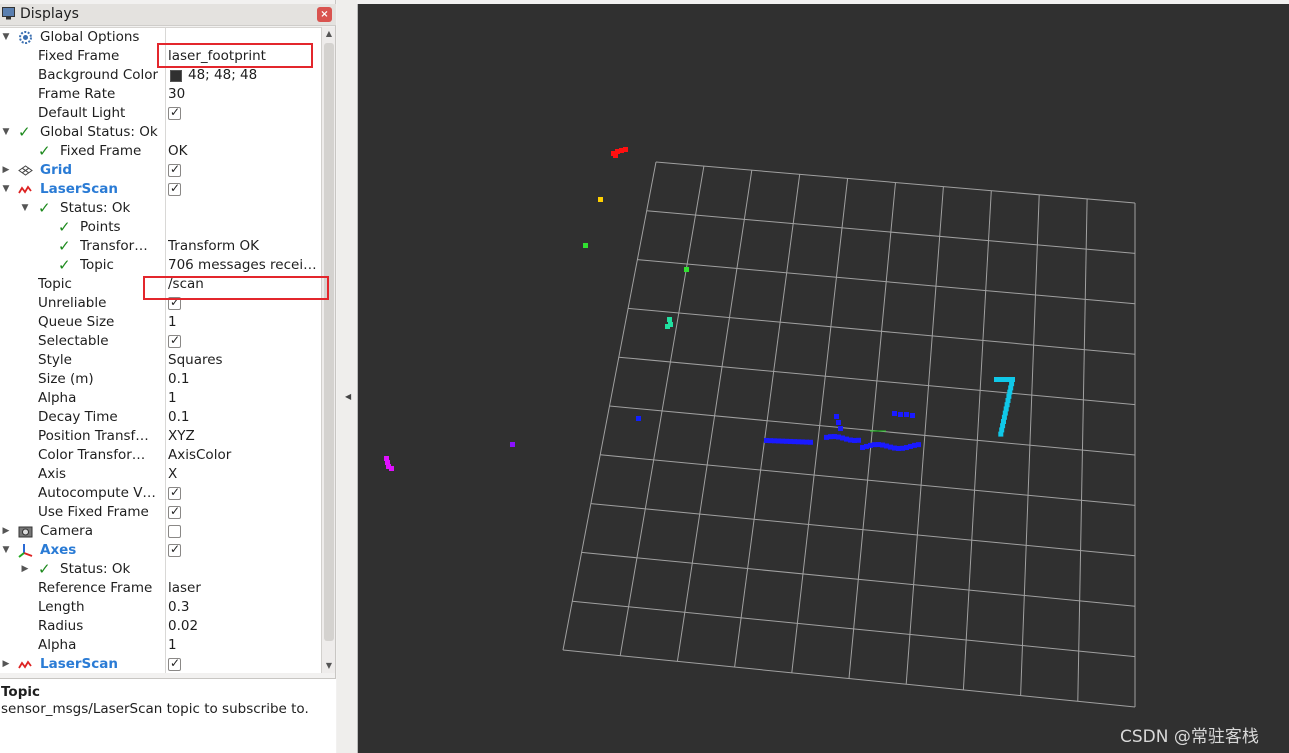 Image resolution: width=1289 pixels, height=753 pixels. What do you see at coordinates (178, 151) in the screenshot?
I see `status-value: OK` at bounding box center [178, 151].